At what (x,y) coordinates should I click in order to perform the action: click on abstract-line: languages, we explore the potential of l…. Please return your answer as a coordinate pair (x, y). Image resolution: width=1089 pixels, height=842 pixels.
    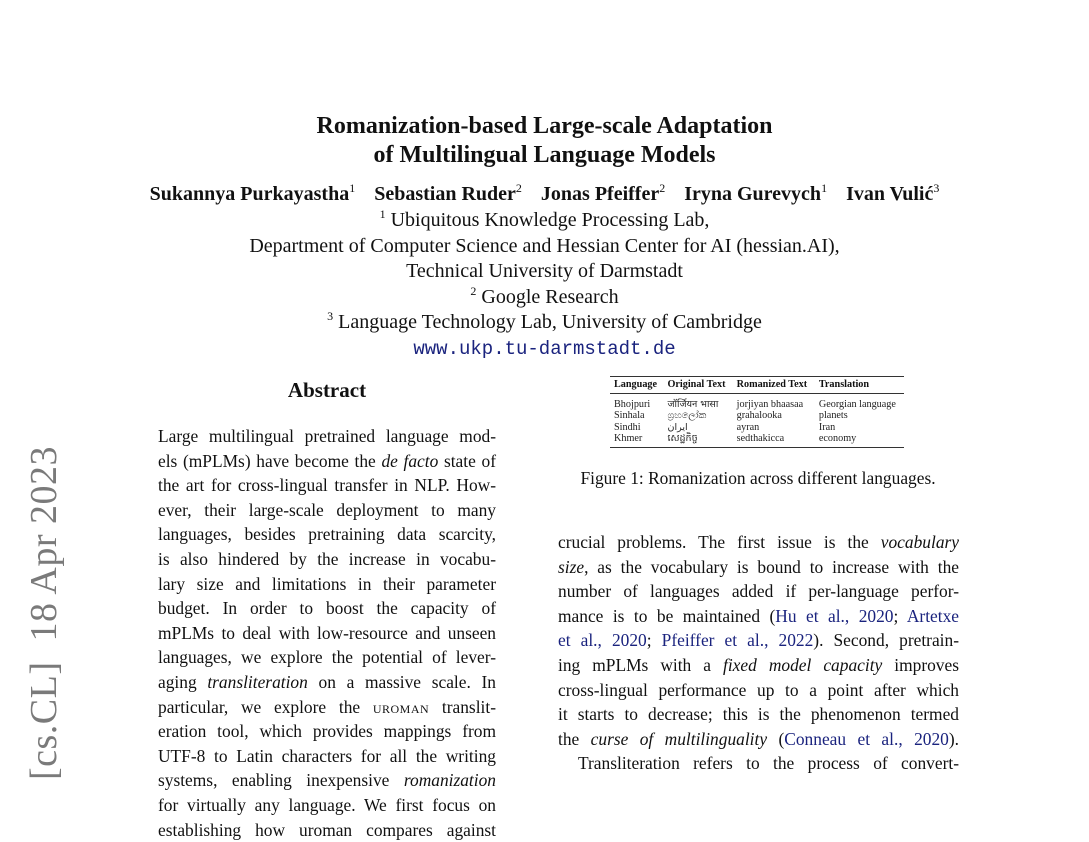
    Looking at the image, I should click on (327, 657).